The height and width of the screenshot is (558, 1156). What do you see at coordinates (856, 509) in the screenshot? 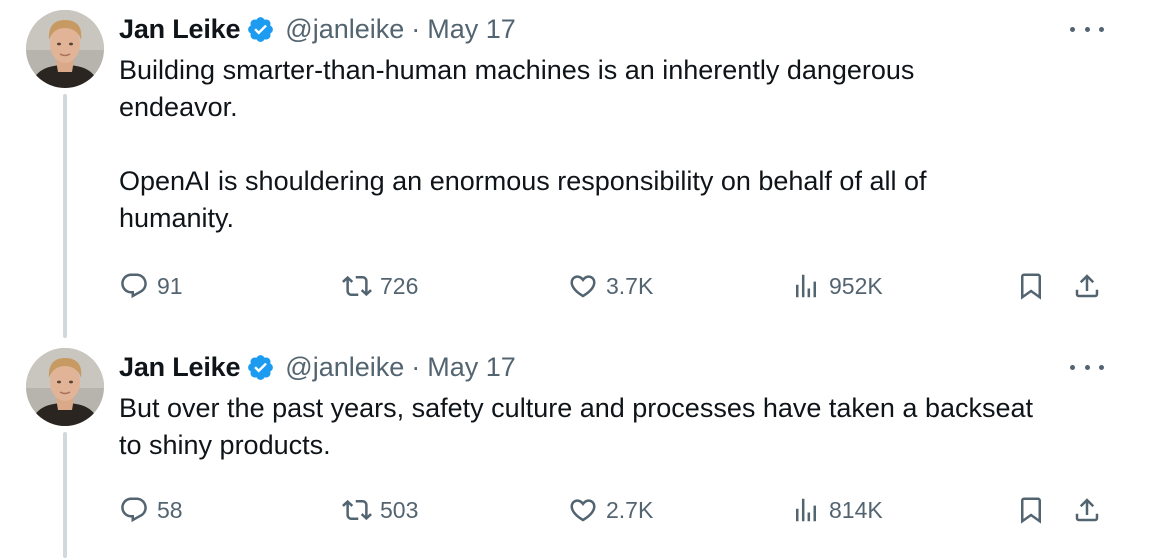
I see `views-count: 814K` at bounding box center [856, 509].